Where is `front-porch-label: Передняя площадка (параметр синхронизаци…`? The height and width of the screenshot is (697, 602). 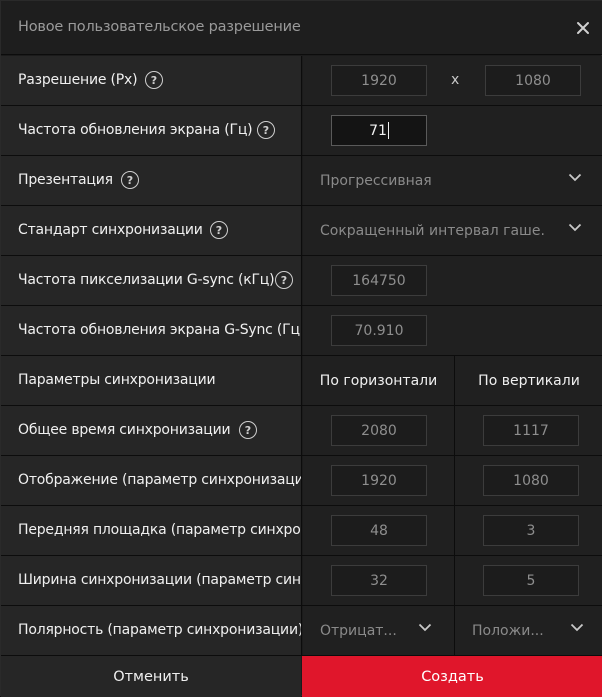
front-porch-label: Передняя площадка (параметр синхронизаци… is located at coordinates (159, 530).